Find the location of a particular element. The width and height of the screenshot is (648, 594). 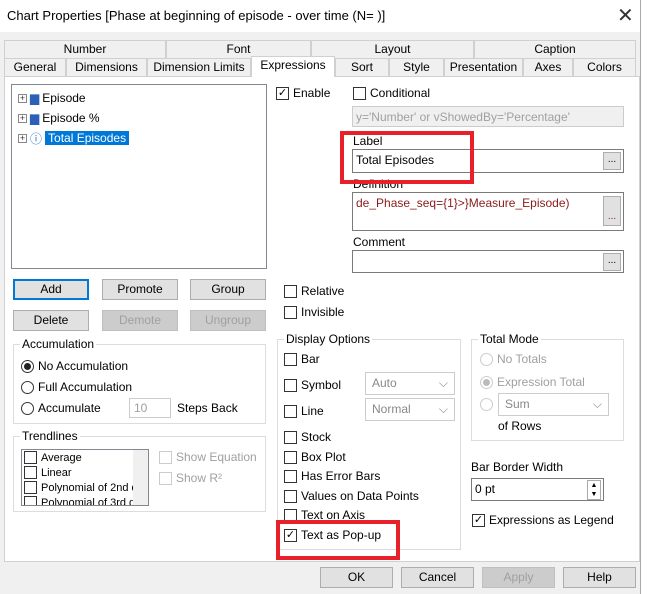

relative-checkbox: Relative is located at coordinates (314, 291).